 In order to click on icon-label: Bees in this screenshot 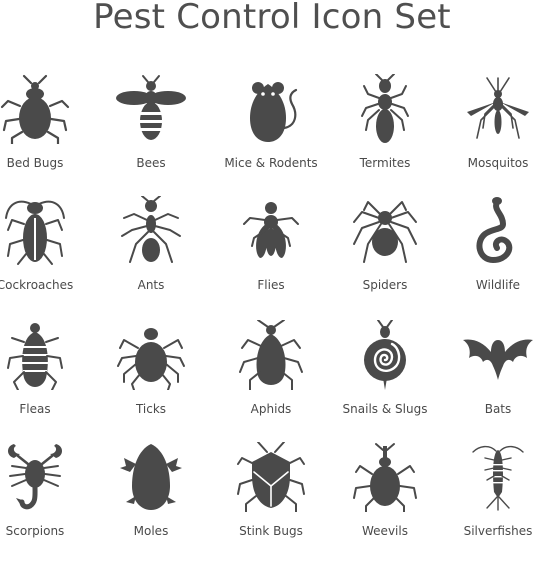, I will do `click(151, 163)`.